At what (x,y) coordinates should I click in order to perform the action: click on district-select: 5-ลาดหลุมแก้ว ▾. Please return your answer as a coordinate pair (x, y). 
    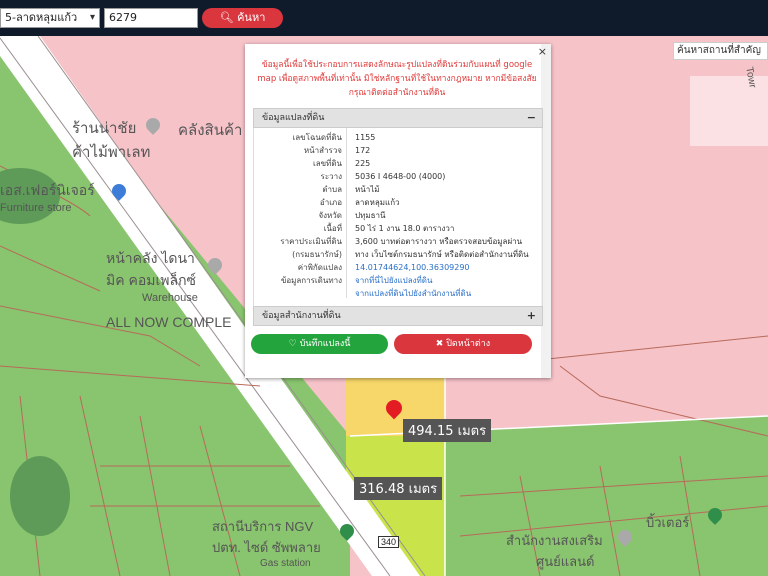
    Looking at the image, I should click on (50, 18).